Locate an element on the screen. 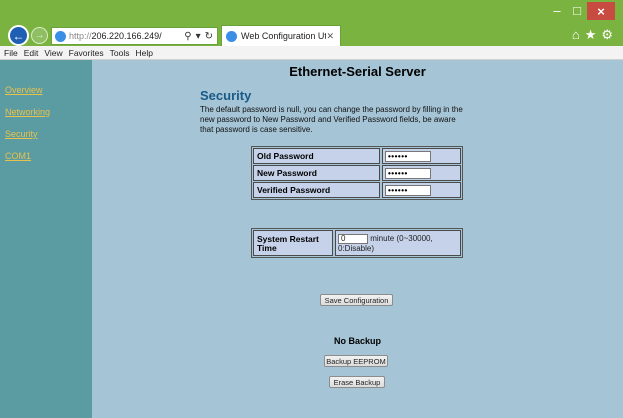 This screenshot has height=418, width=623. arrow-right-icon: → is located at coordinates (39, 35).